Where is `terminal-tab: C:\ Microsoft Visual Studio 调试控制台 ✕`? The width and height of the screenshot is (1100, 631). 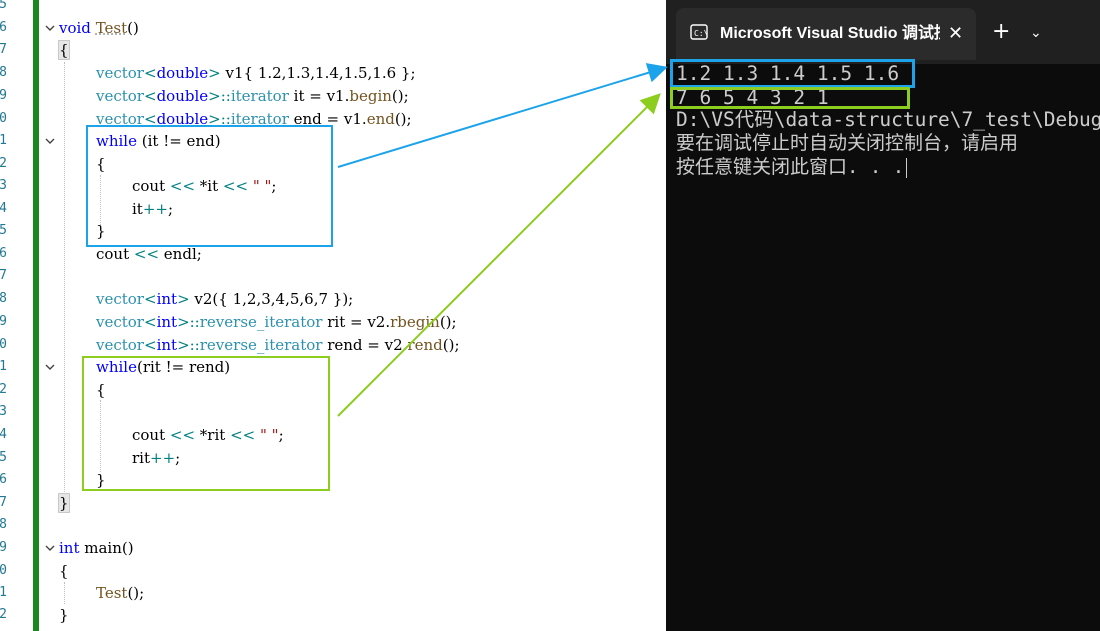 terminal-tab: C:\ Microsoft Visual Studio 调试控制台 ✕ is located at coordinates (826, 34).